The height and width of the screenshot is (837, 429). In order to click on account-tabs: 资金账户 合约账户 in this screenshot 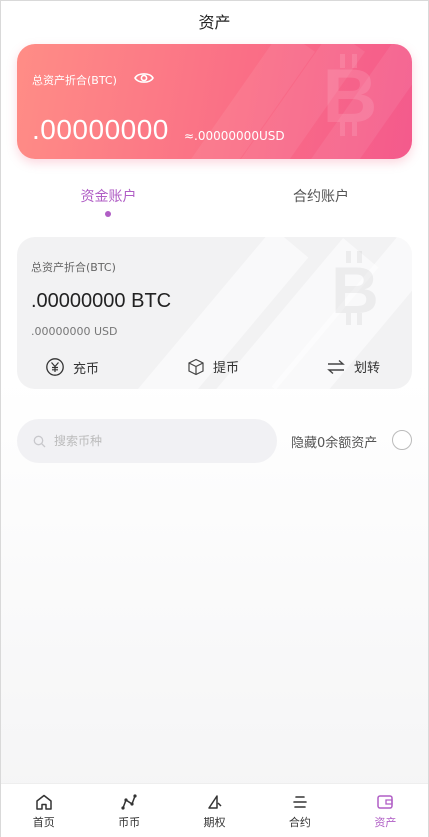, I will do `click(214, 199)`.